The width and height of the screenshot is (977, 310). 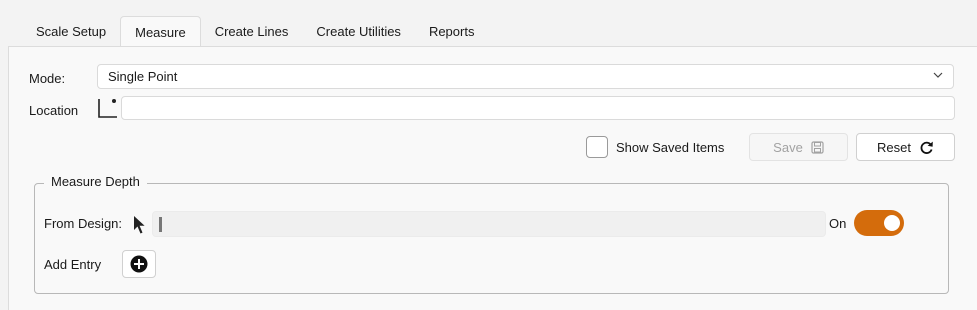 What do you see at coordinates (358, 31) in the screenshot?
I see `tab-create-utilities: Create Utilities` at bounding box center [358, 31].